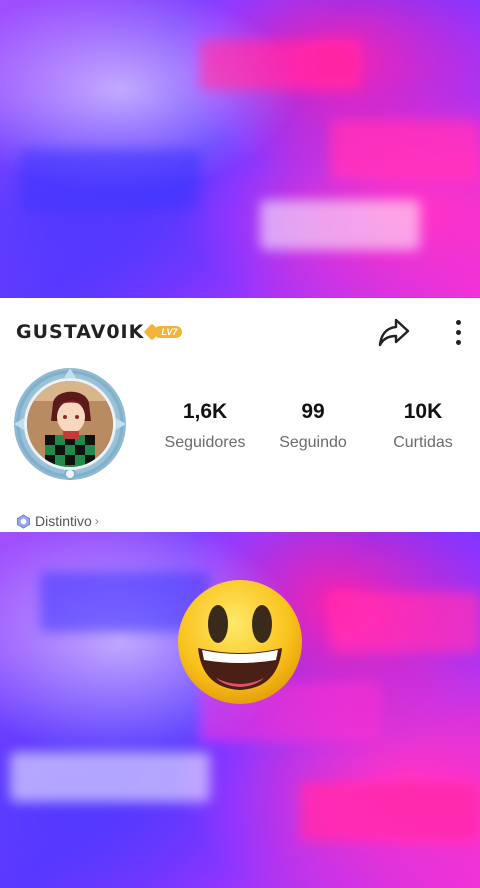 The width and height of the screenshot is (480, 888). What do you see at coordinates (163, 332) in the screenshot?
I see `level-badge: LV7` at bounding box center [163, 332].